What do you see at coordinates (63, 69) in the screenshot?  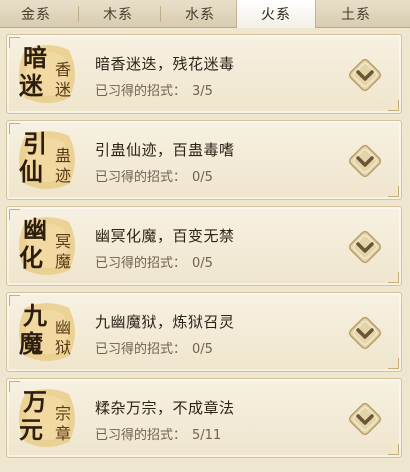 I see `emblem-char: 香` at bounding box center [63, 69].